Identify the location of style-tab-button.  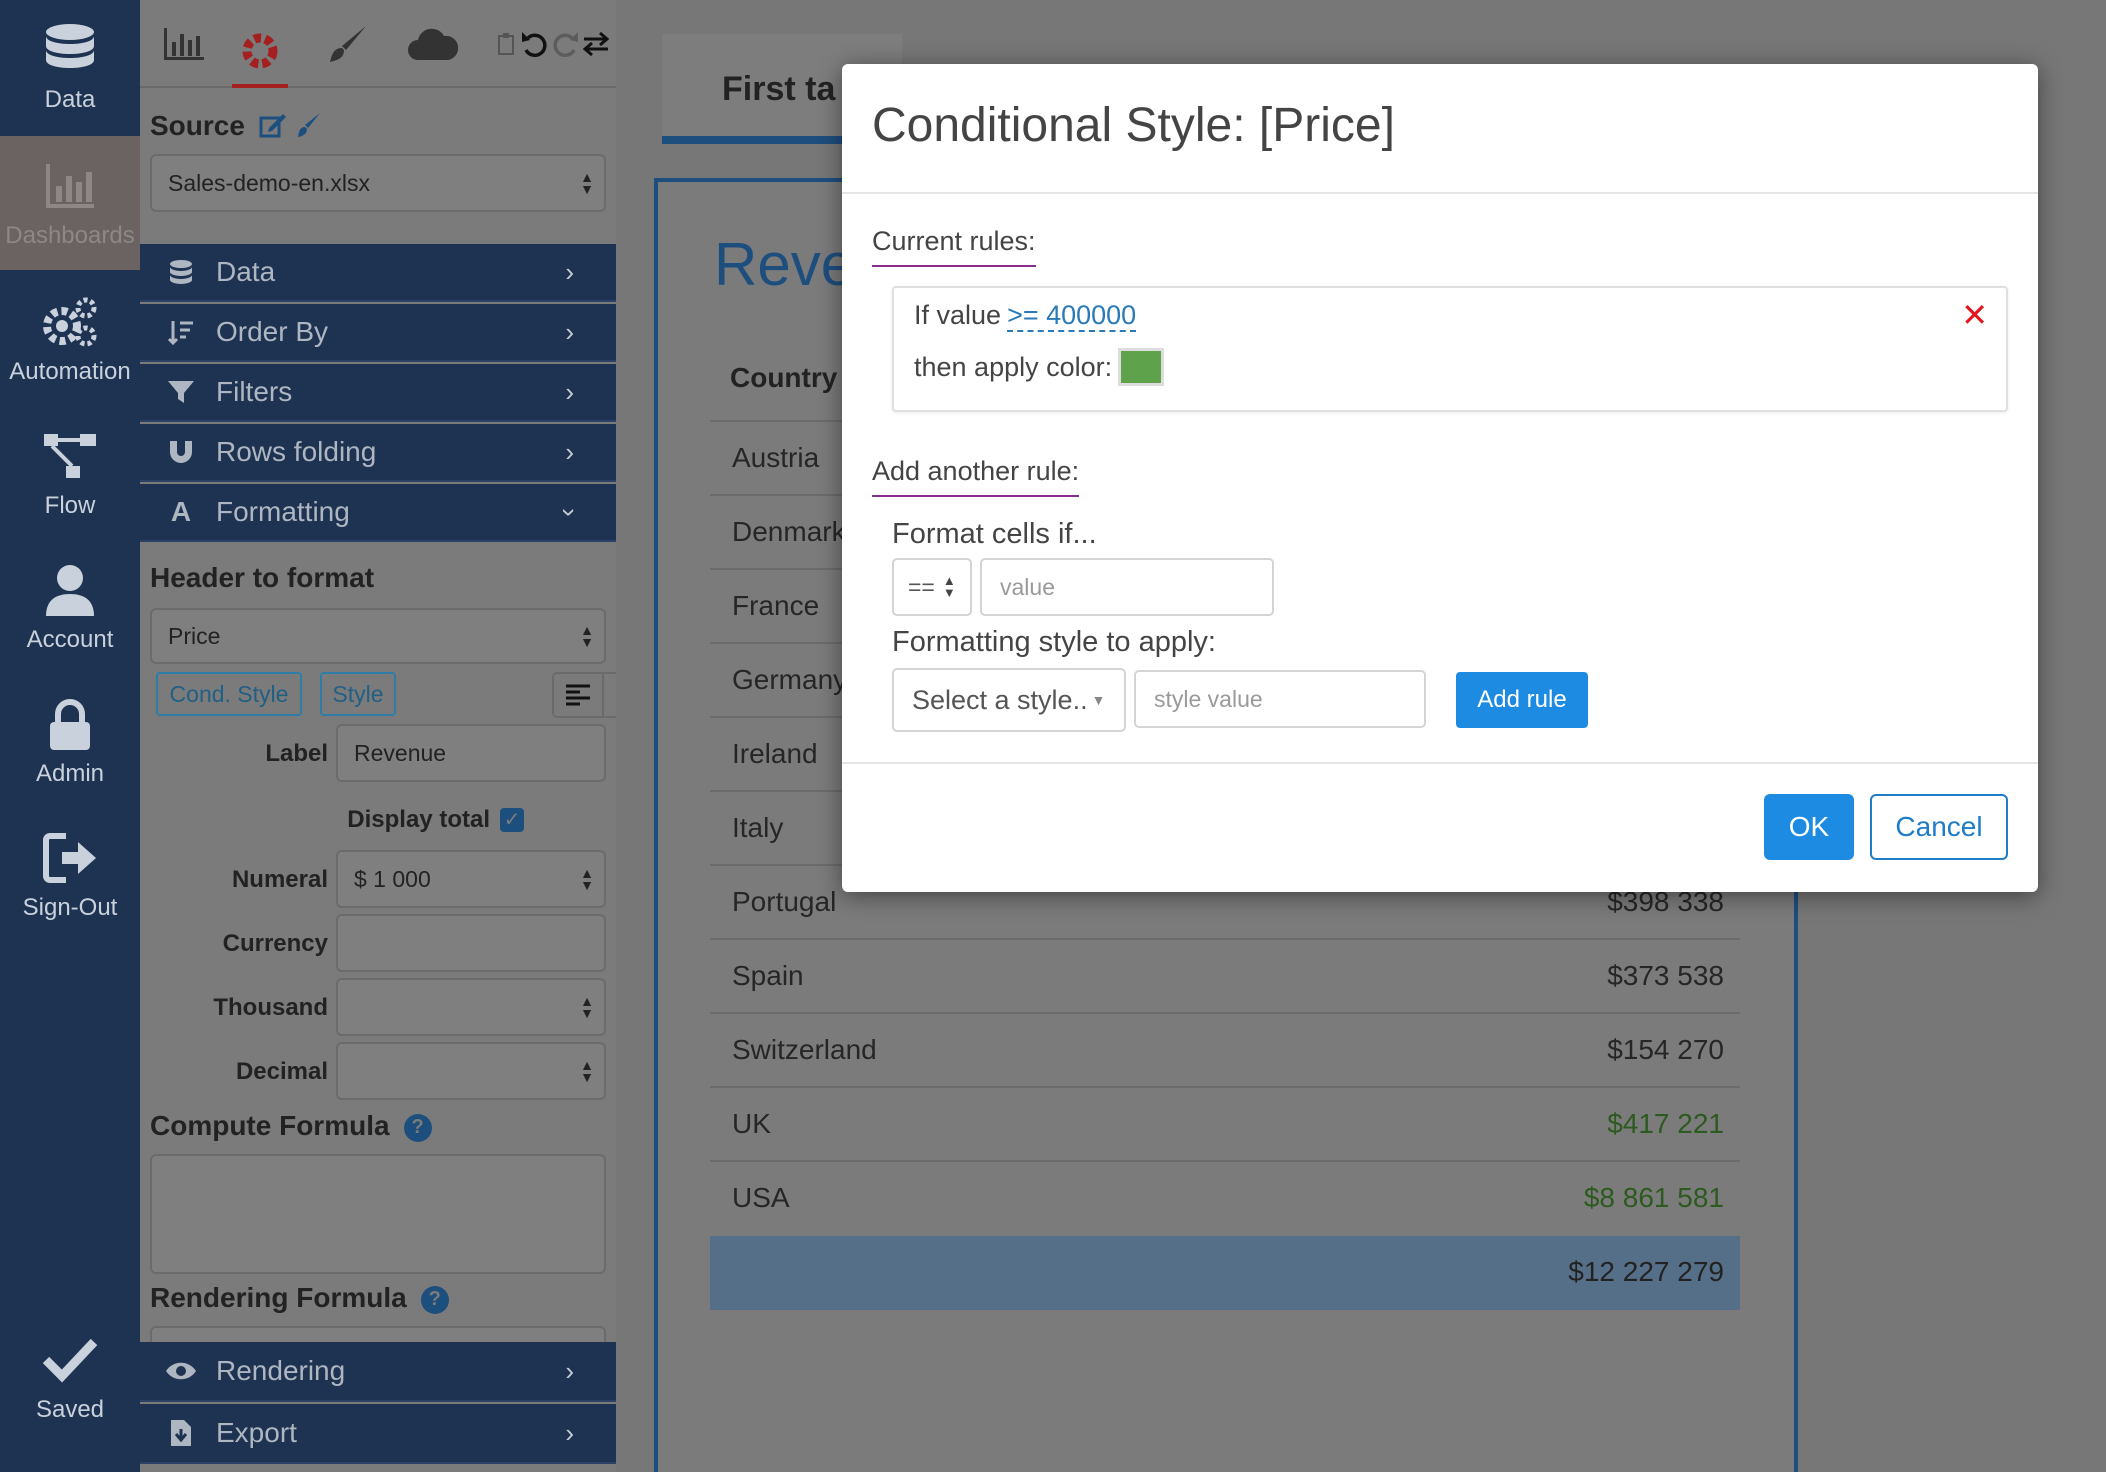
(348, 44).